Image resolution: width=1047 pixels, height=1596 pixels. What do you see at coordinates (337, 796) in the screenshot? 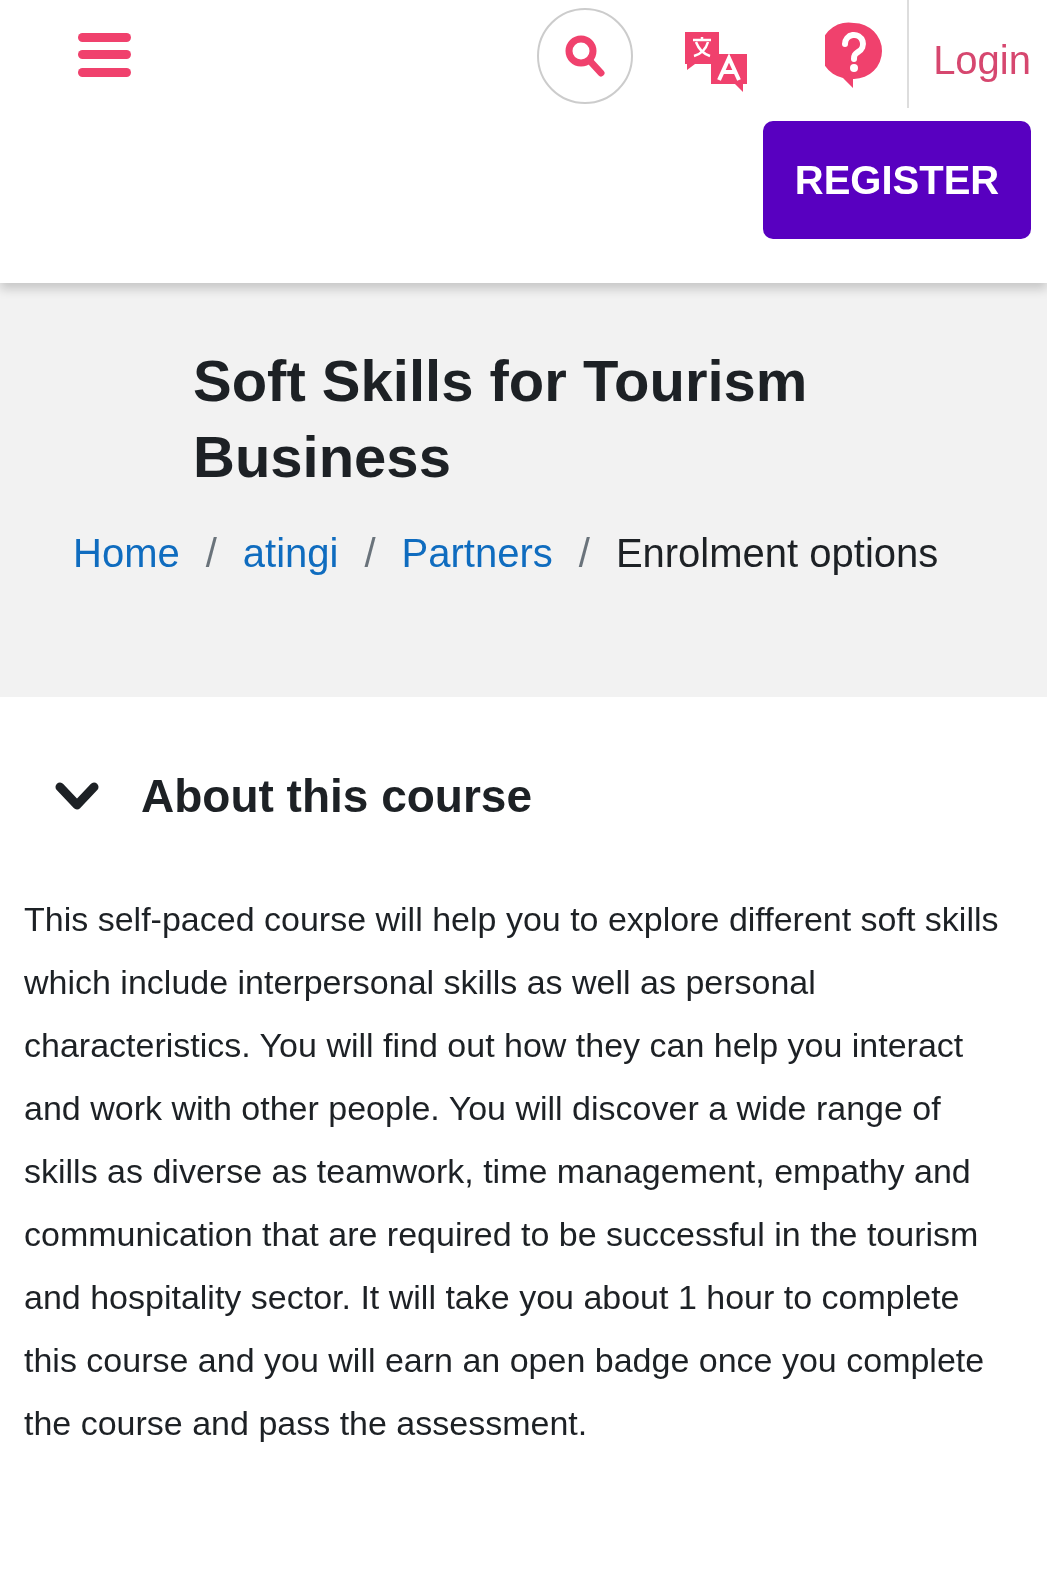
I see `section-title: About this course` at bounding box center [337, 796].